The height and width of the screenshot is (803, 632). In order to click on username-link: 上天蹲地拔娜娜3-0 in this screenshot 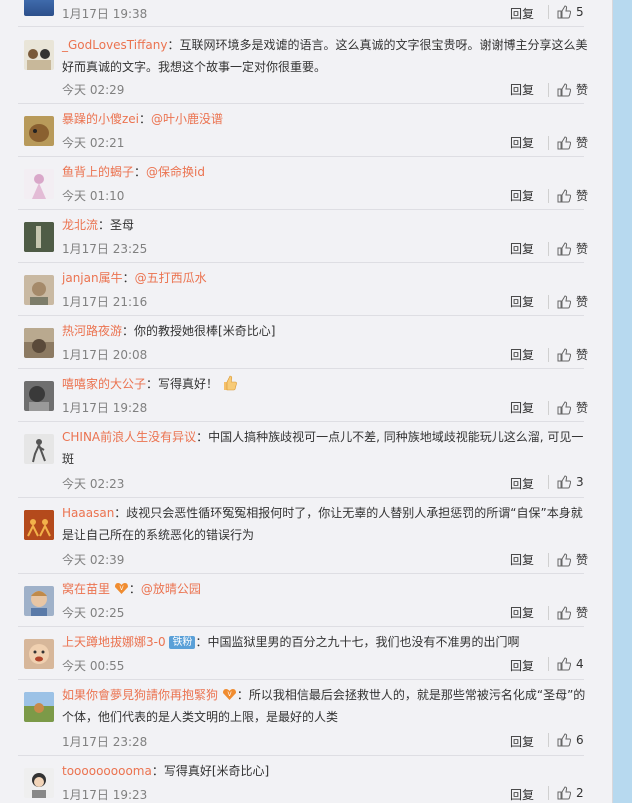, I will do `click(114, 642)`.